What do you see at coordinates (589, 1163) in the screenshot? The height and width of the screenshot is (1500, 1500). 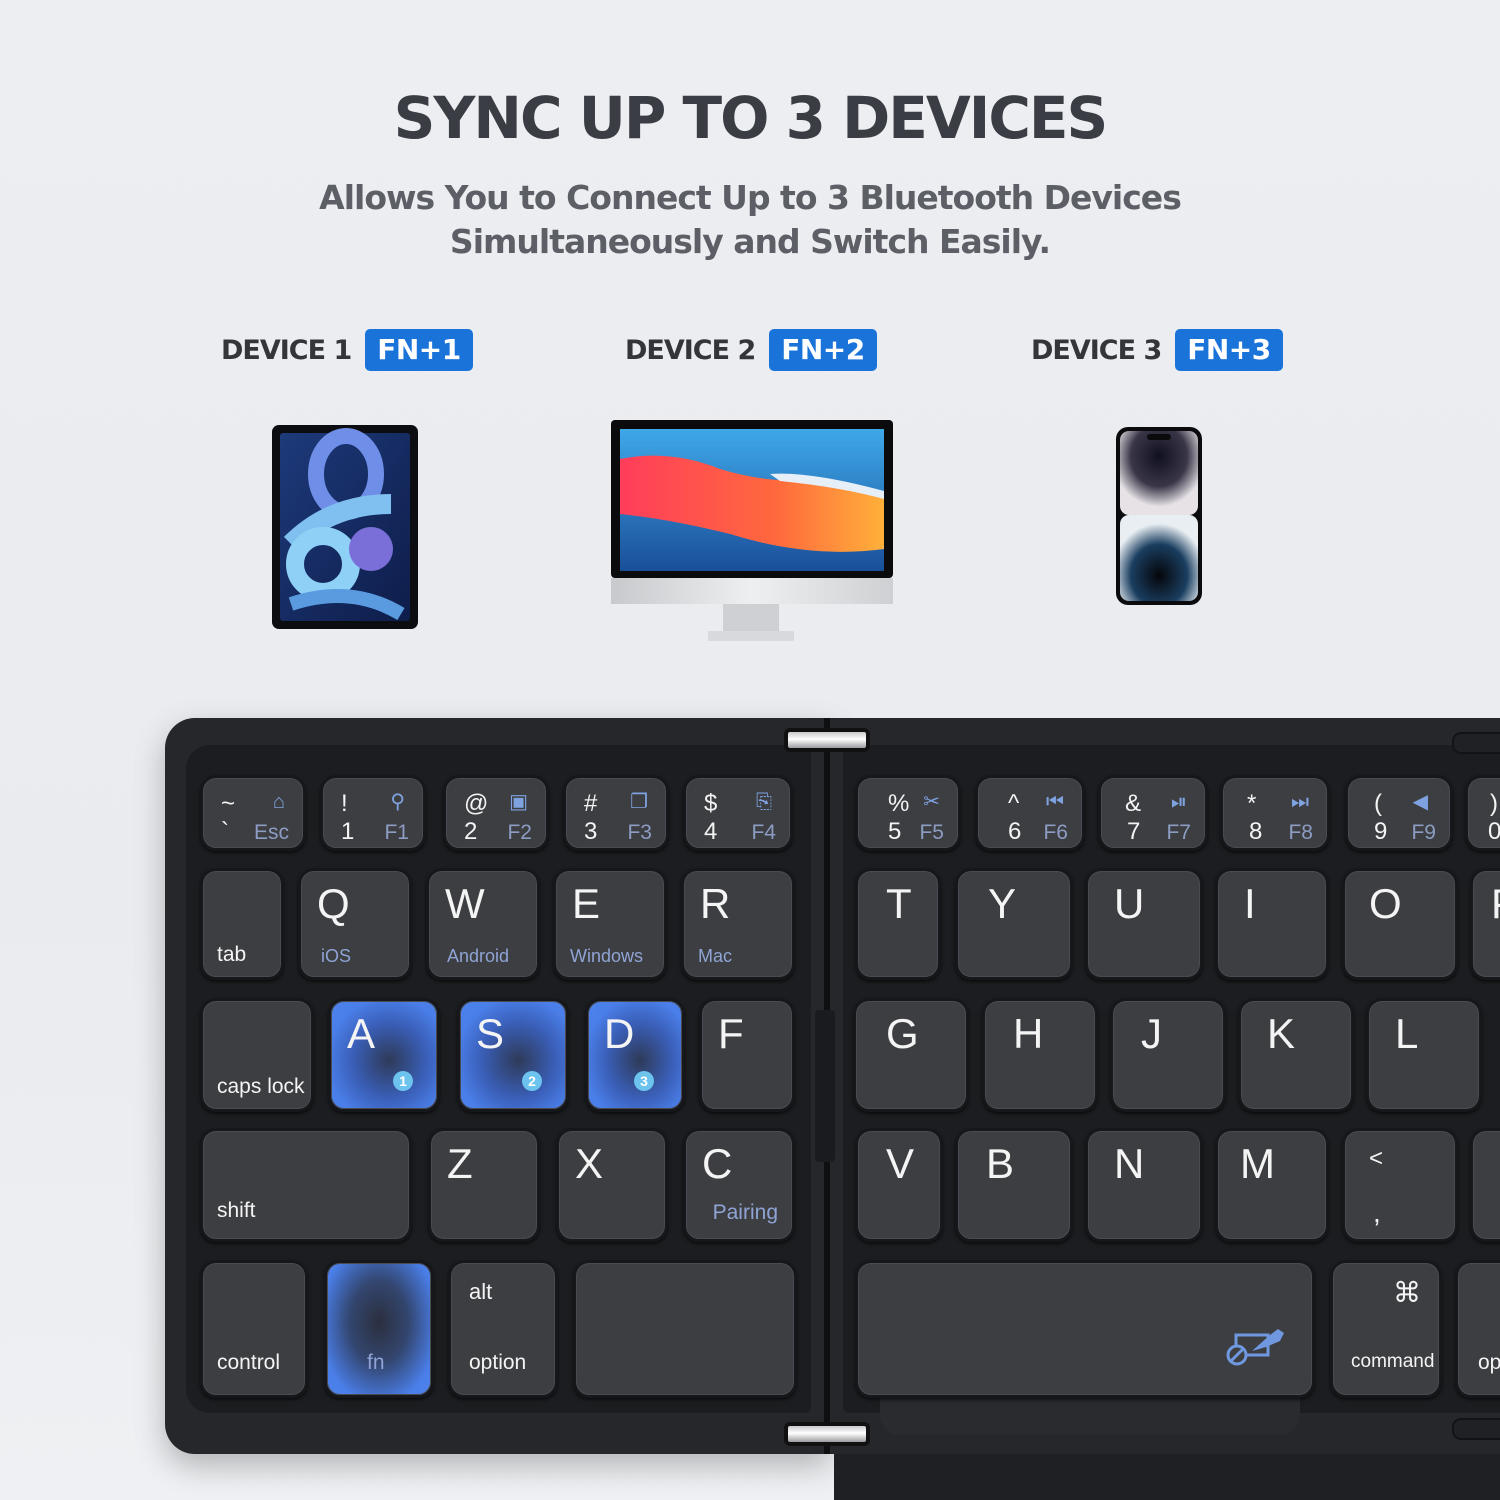 I see `key-legend-main: X` at bounding box center [589, 1163].